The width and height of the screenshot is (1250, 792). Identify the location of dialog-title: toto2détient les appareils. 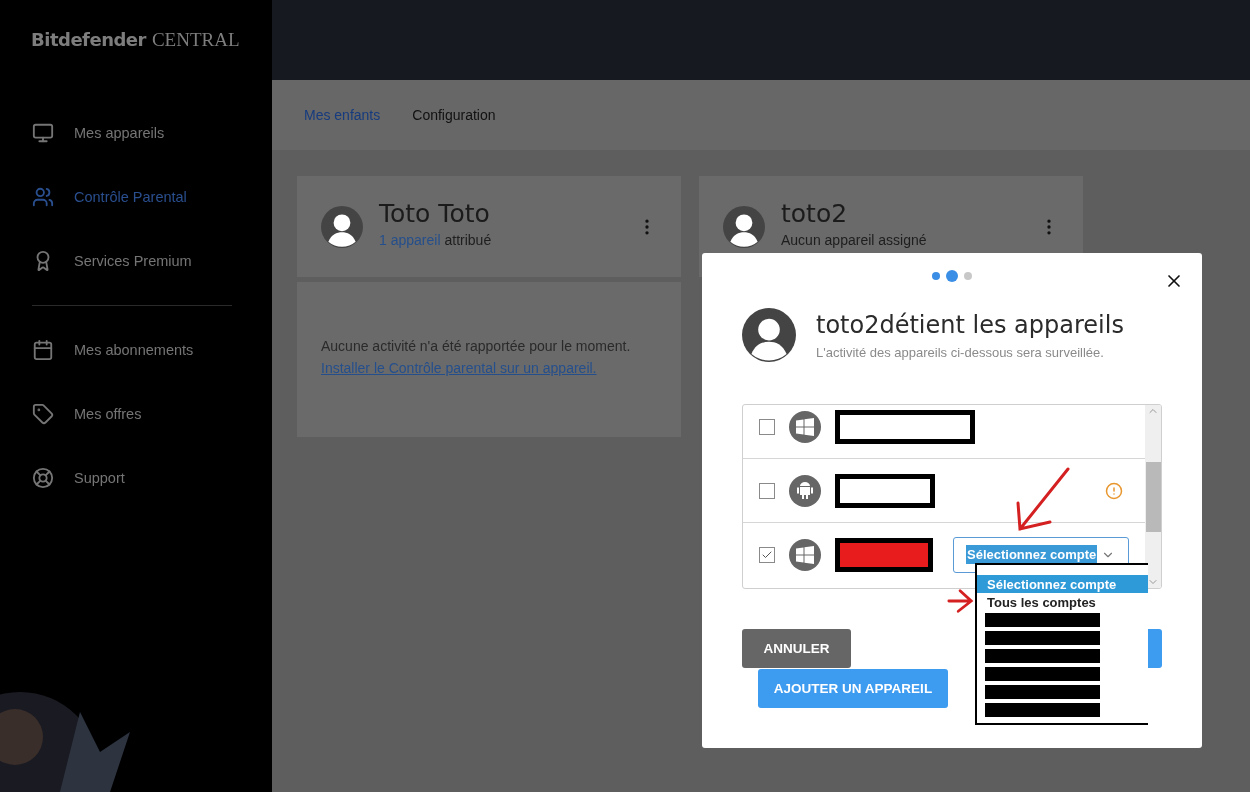
(970, 324).